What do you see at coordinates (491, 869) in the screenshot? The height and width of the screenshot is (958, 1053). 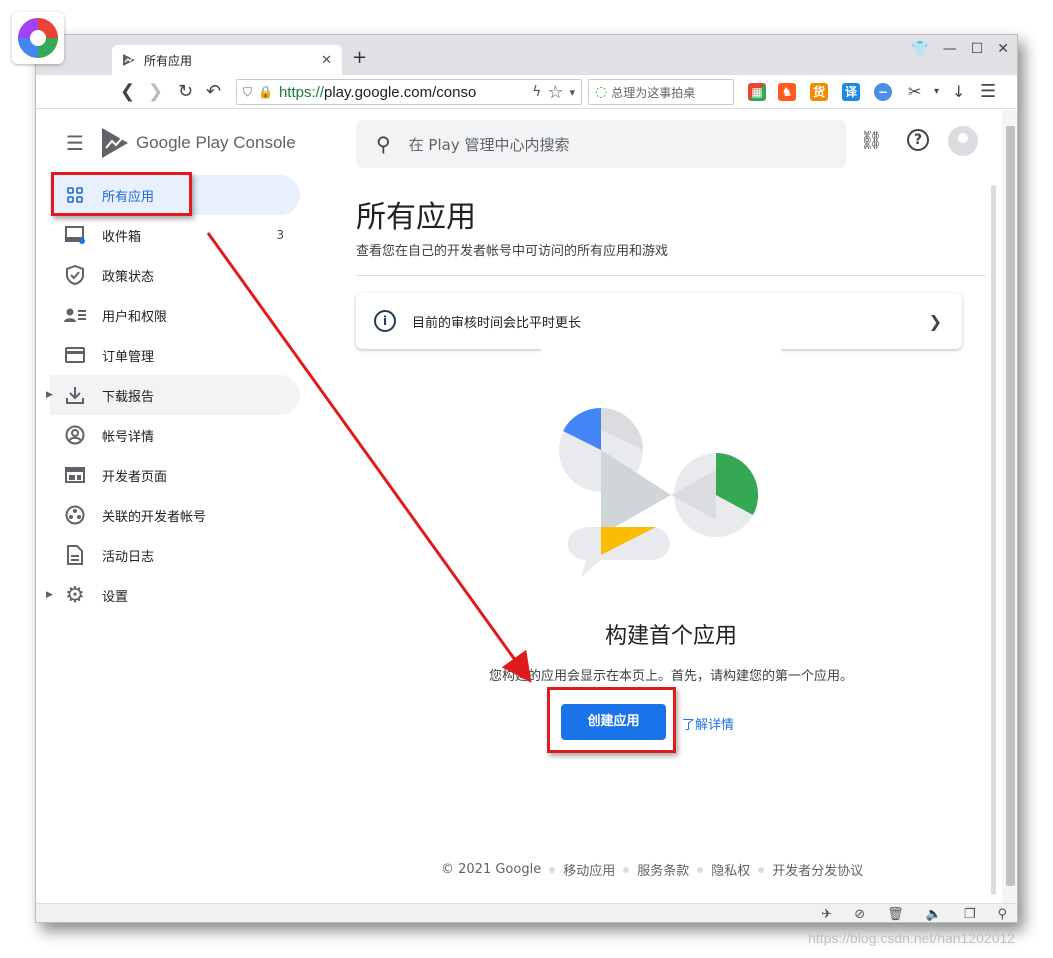 I see `footer-copyright: © 2021 Google` at bounding box center [491, 869].